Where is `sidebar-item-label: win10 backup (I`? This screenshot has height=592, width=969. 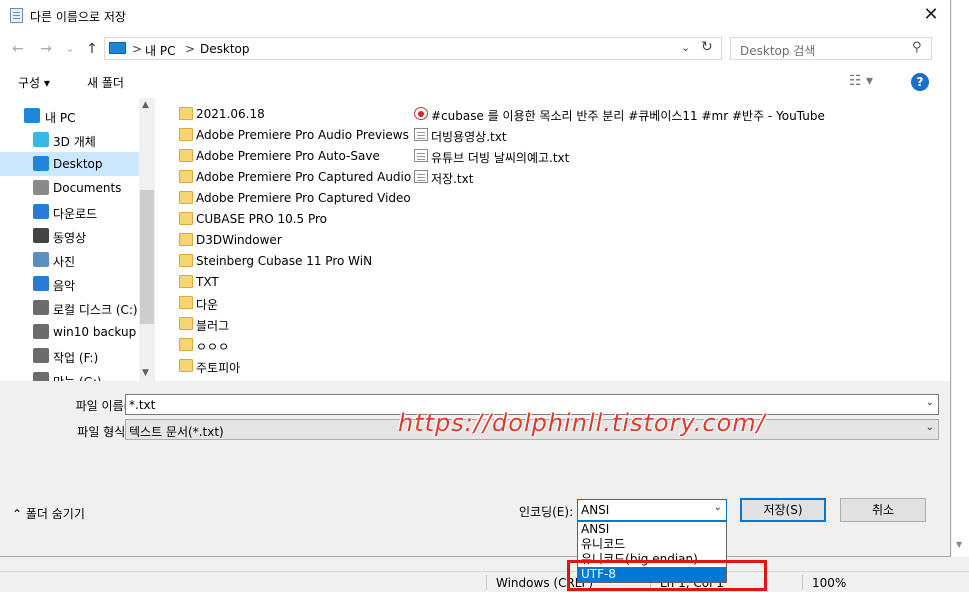 sidebar-item-label: win10 backup (I is located at coordinates (101, 332).